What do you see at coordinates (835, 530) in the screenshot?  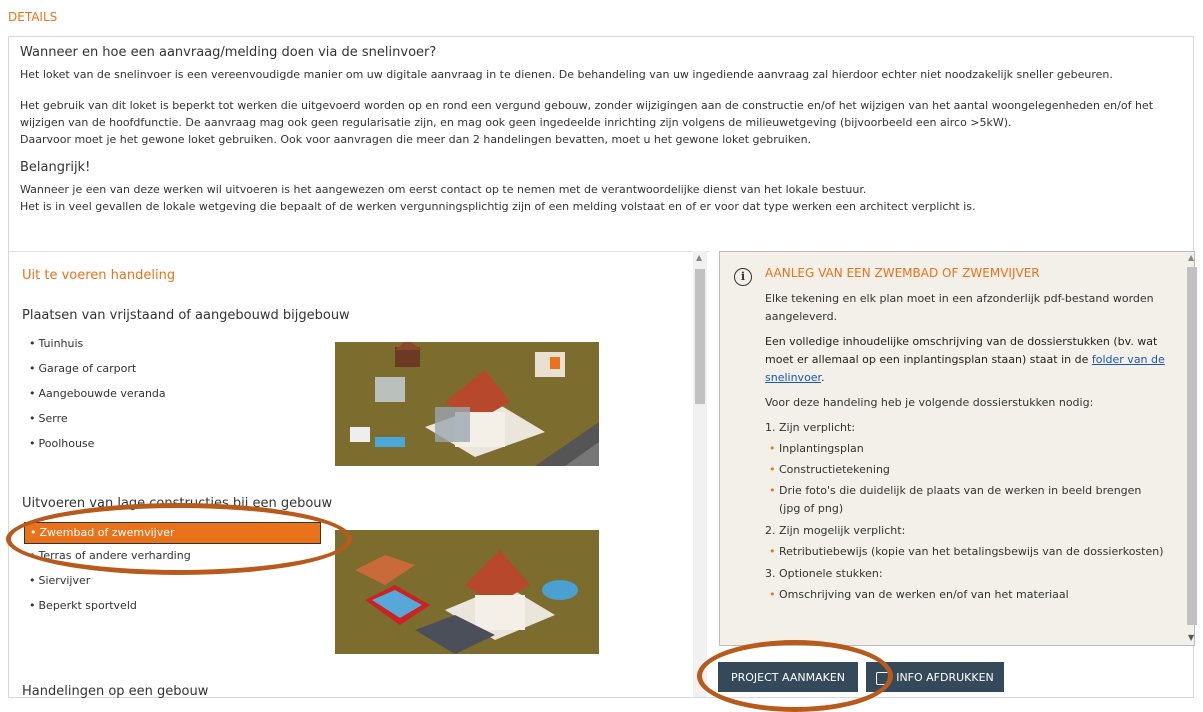 I see `maybe-title: 2. Zijn mogelijk verplicht:` at bounding box center [835, 530].